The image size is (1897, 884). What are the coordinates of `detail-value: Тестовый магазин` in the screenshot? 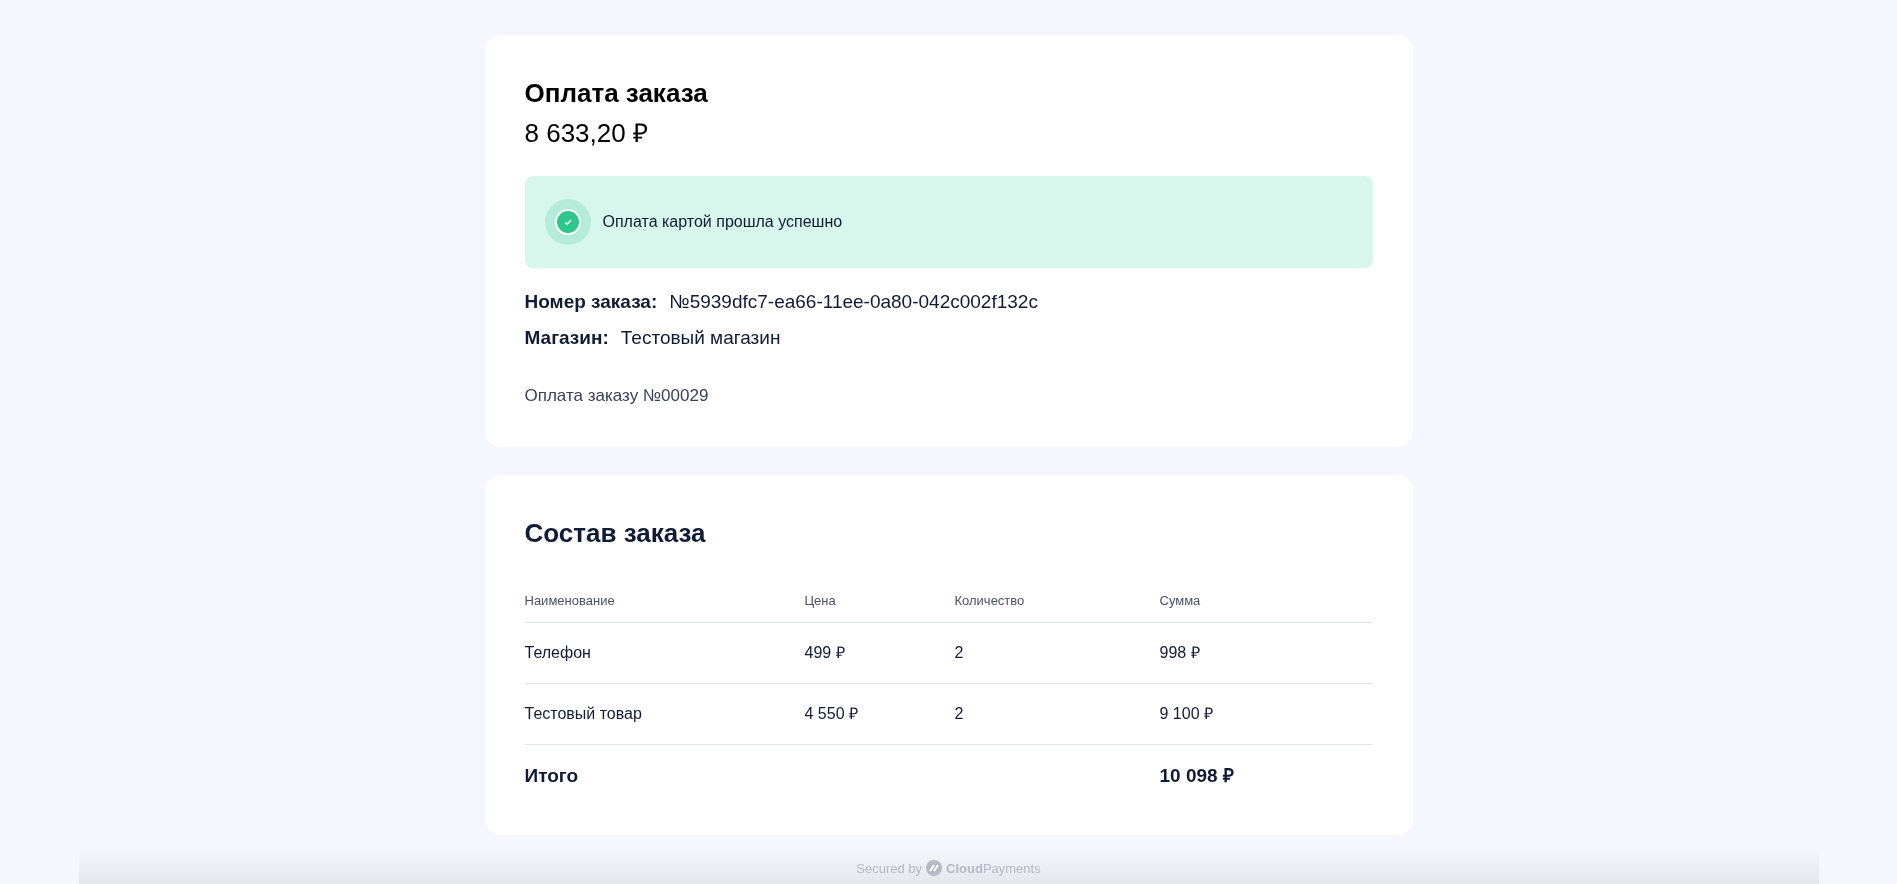 It's located at (700, 338).